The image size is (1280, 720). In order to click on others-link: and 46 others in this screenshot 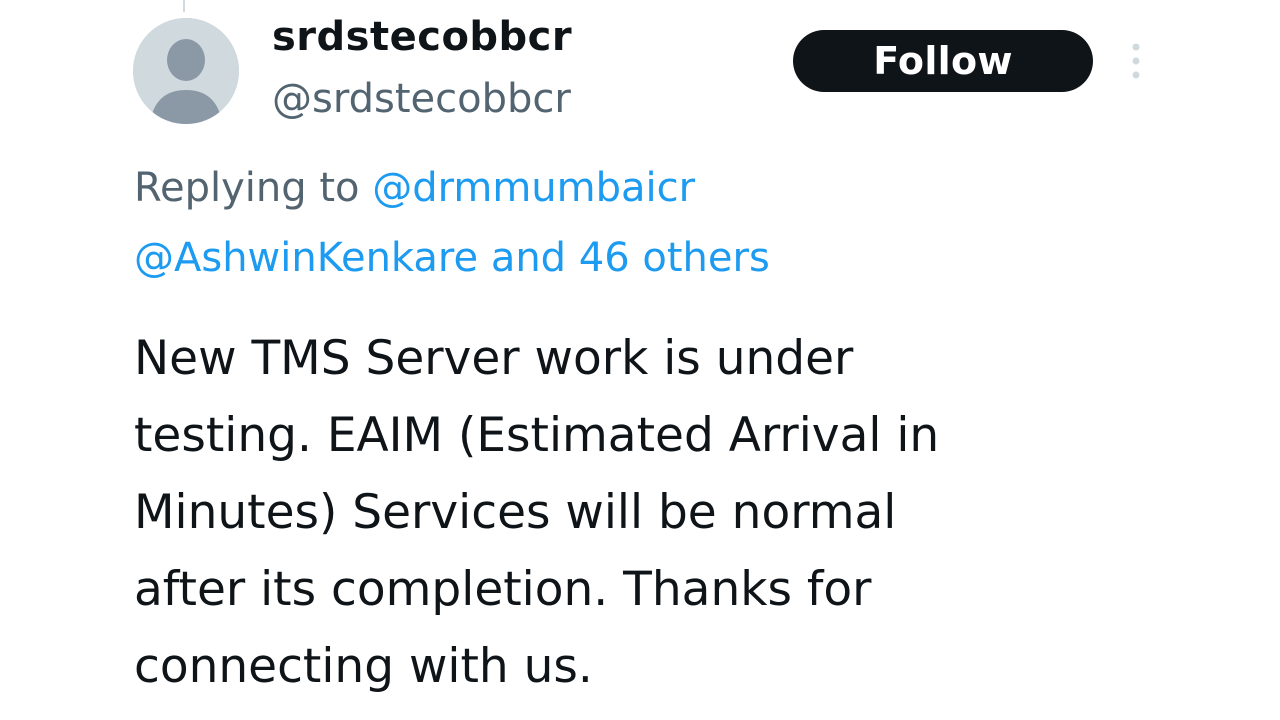, I will do `click(630, 258)`.